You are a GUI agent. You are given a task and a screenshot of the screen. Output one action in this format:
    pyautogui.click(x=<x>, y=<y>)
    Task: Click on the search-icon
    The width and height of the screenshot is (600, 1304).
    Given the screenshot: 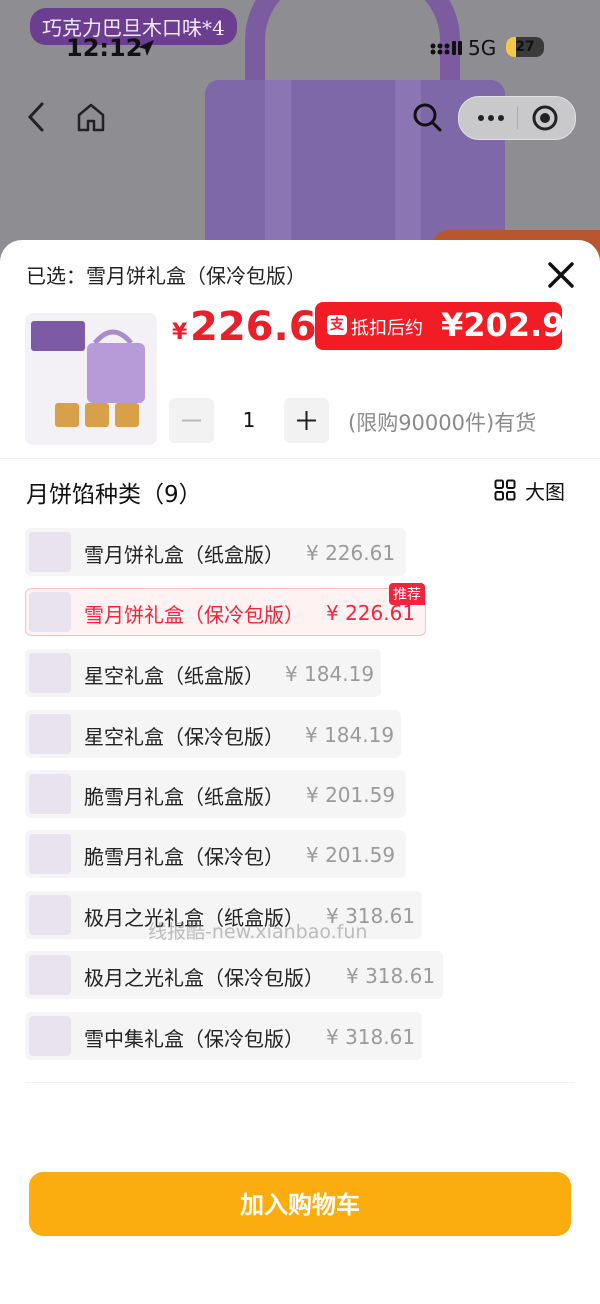 What is the action you would take?
    pyautogui.click(x=427, y=117)
    